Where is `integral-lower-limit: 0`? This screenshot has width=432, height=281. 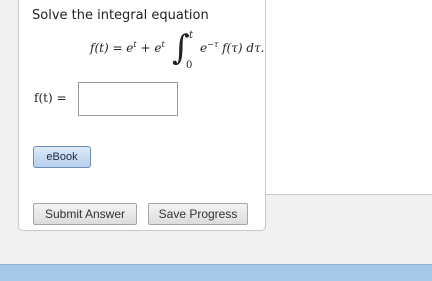
integral-lower-limit: 0 is located at coordinates (189, 65).